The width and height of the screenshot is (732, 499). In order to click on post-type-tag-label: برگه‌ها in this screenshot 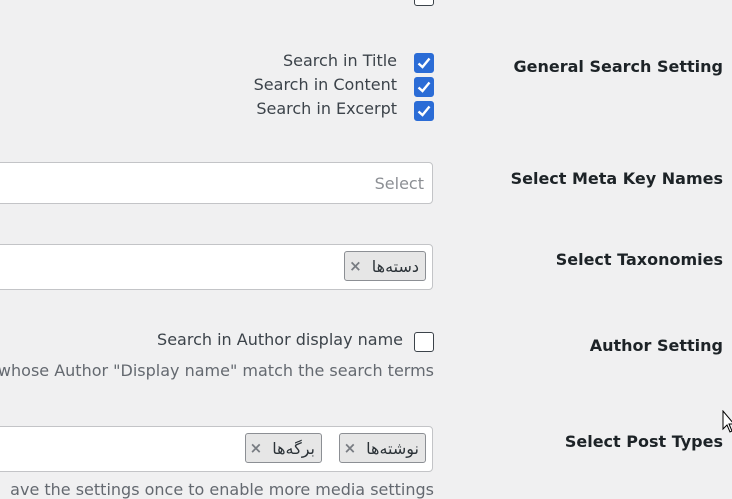, I will do `click(293, 448)`.